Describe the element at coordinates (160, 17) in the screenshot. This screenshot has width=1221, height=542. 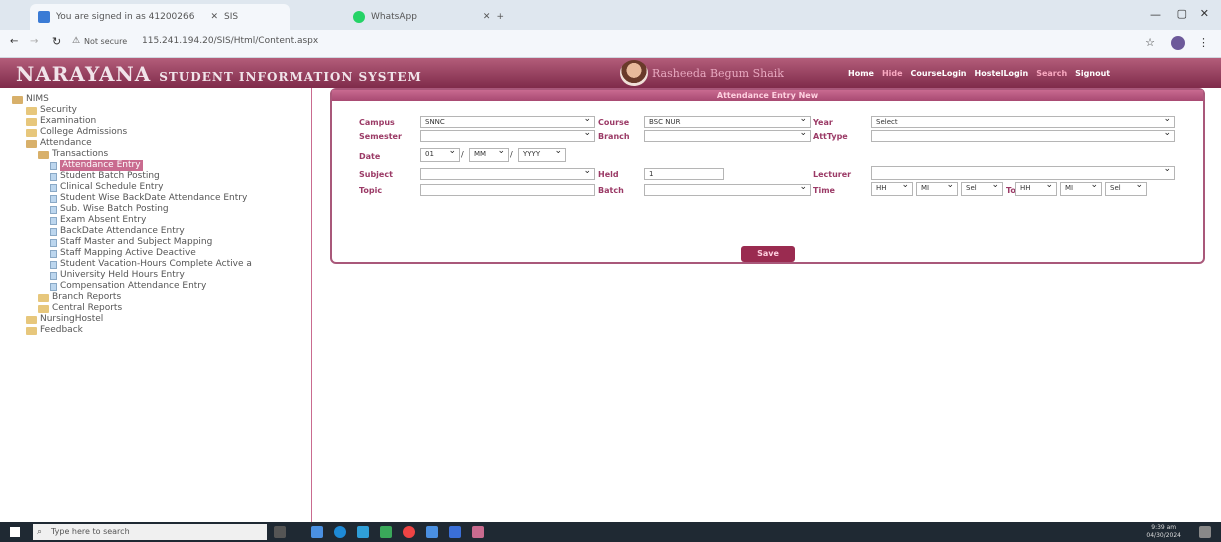
I see `tab-signed-in: You are signed in as 41200266 ✕ SIS` at that location.